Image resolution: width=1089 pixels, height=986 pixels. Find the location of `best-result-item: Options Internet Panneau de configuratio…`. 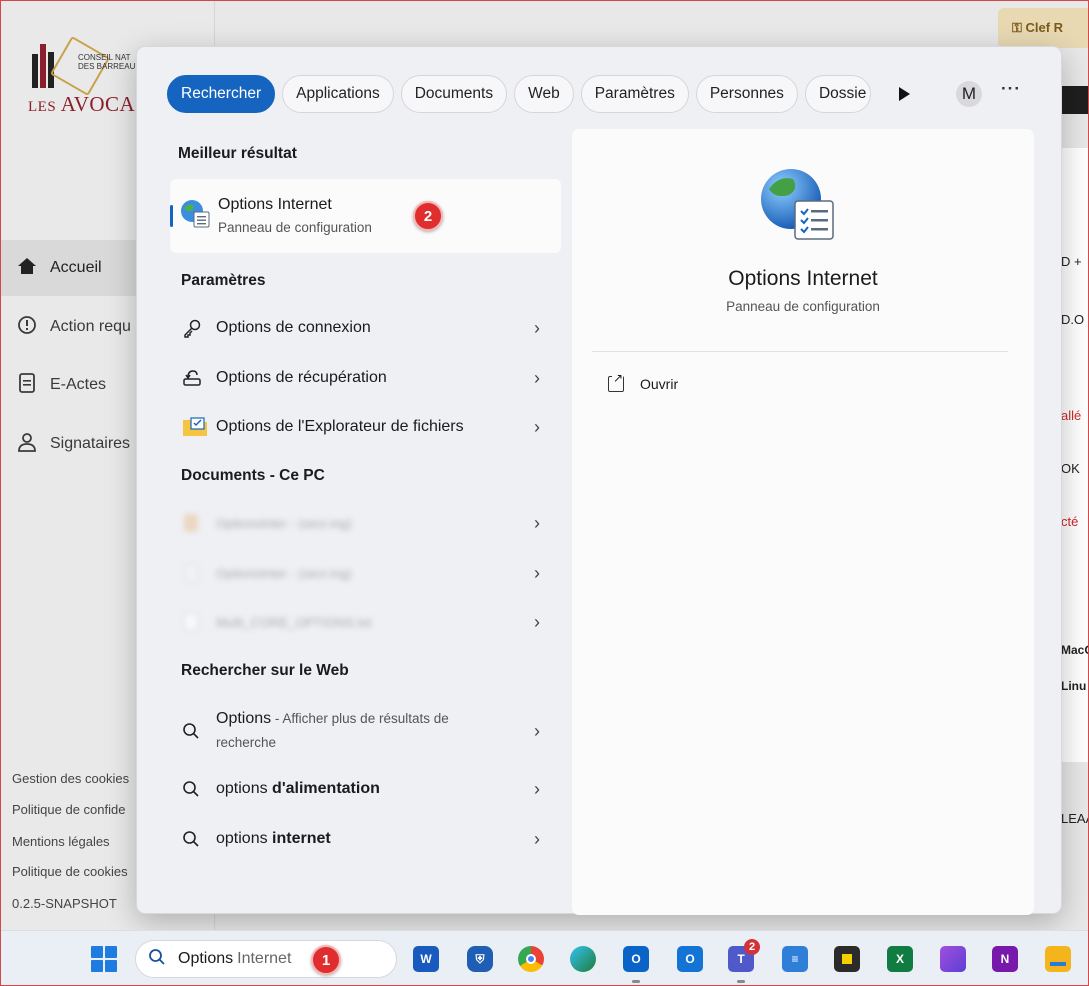

best-result-item: Options Internet Panneau de configuratio… is located at coordinates (365, 216).